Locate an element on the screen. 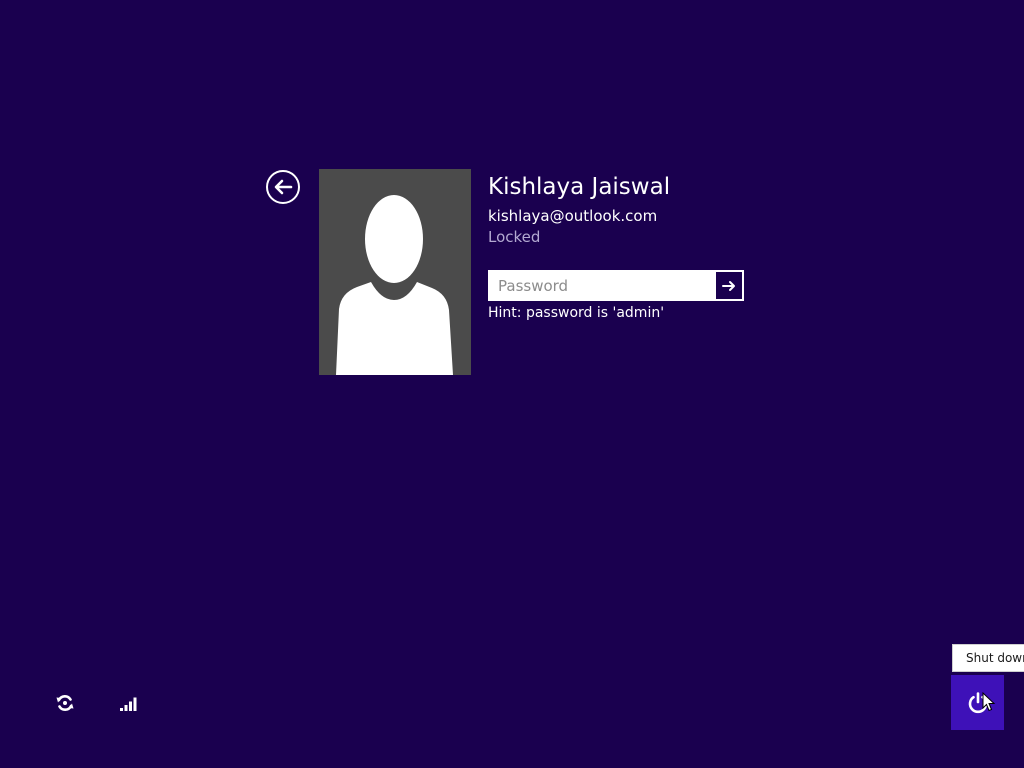 This screenshot has height=768, width=1024. password-box is located at coordinates (616, 285).